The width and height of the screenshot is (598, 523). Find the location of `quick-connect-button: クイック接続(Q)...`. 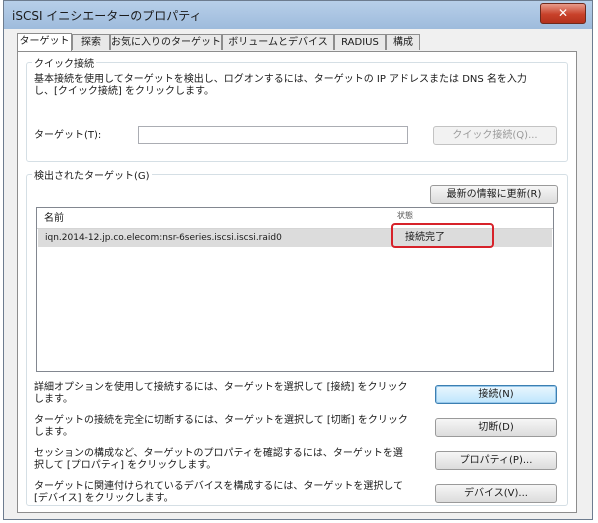

quick-connect-button: クイック接続(Q)... is located at coordinates (495, 135).